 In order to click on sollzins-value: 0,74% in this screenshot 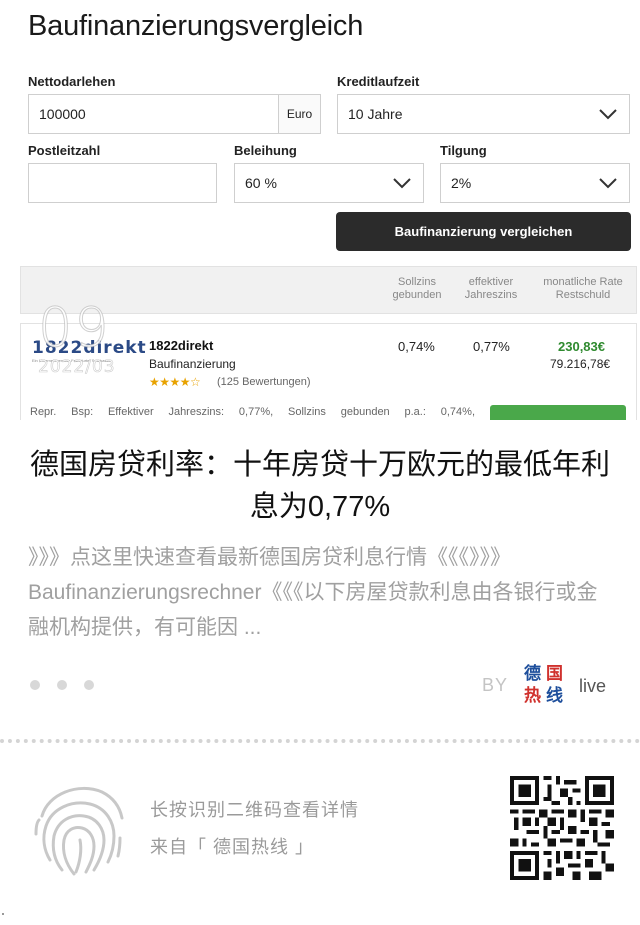, I will do `click(416, 346)`.